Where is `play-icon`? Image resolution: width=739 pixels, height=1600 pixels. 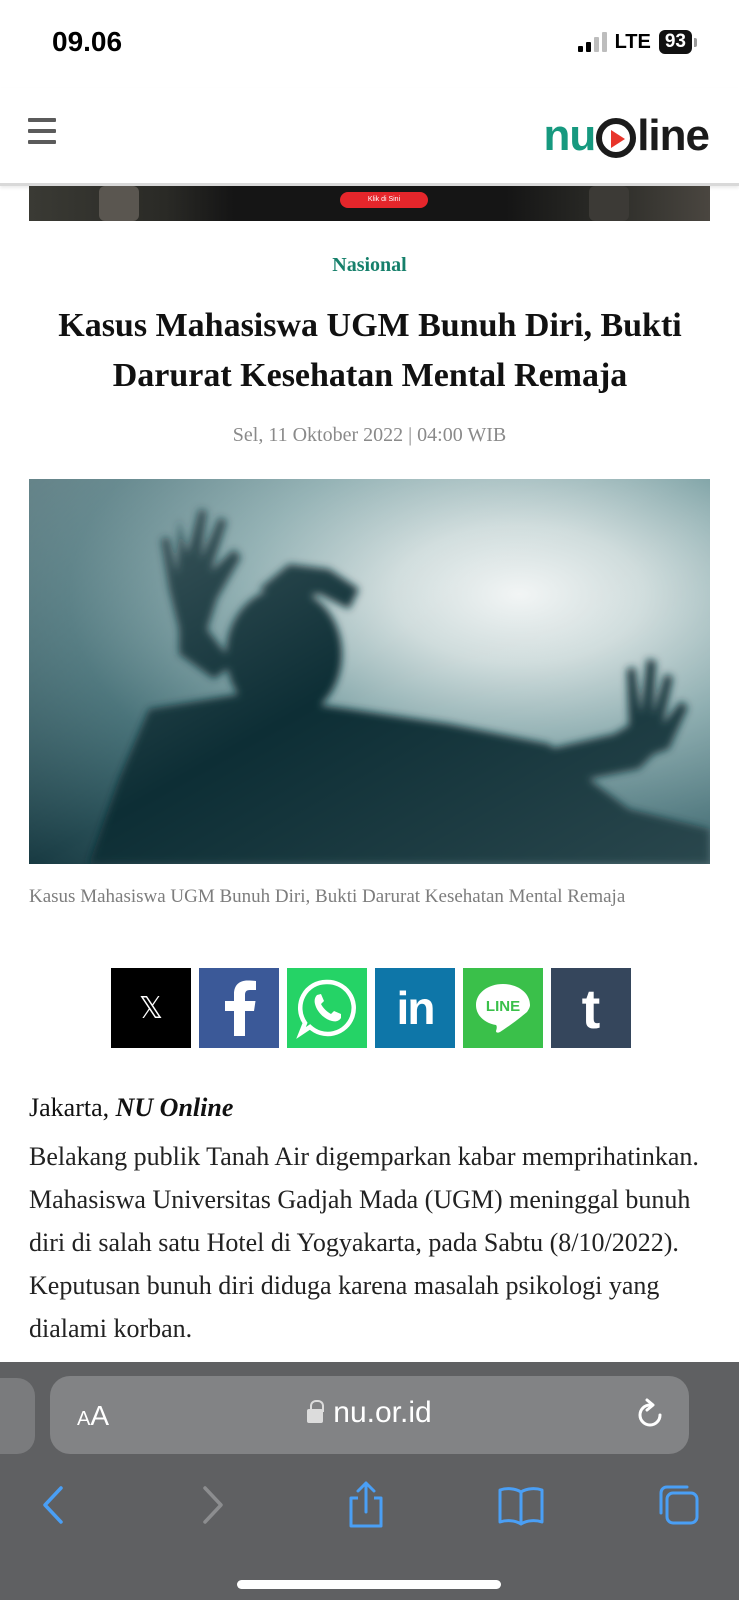
play-icon is located at coordinates (616, 138).